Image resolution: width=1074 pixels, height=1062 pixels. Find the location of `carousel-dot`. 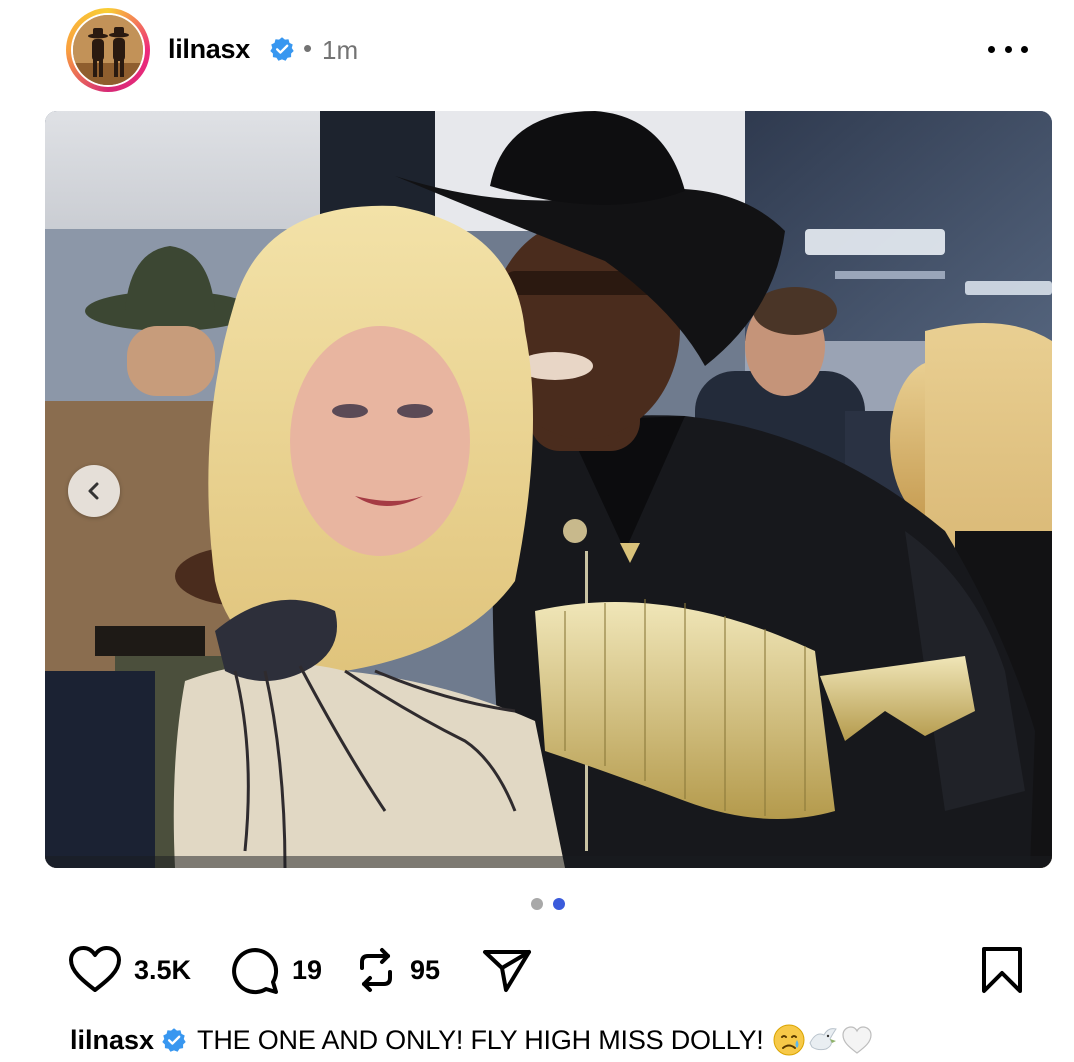

carousel-dot is located at coordinates (537, 904).